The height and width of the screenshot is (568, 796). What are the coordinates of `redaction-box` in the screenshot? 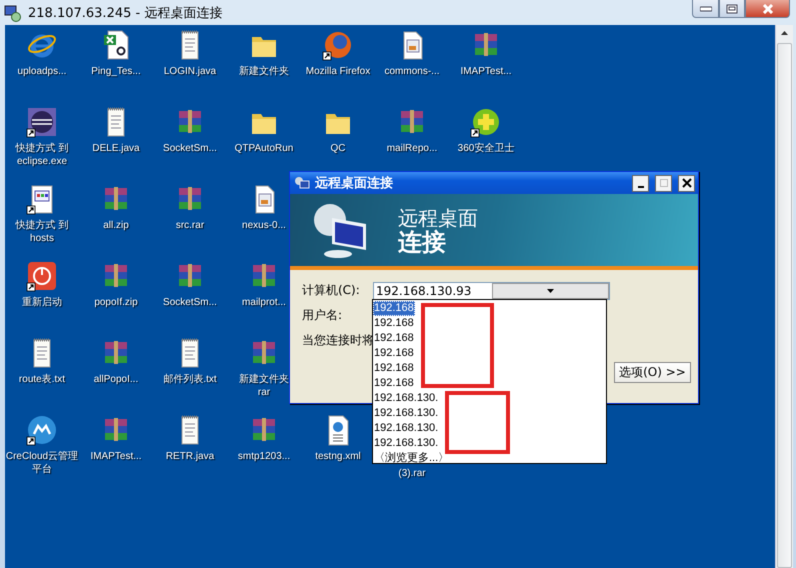 It's located at (477, 422).